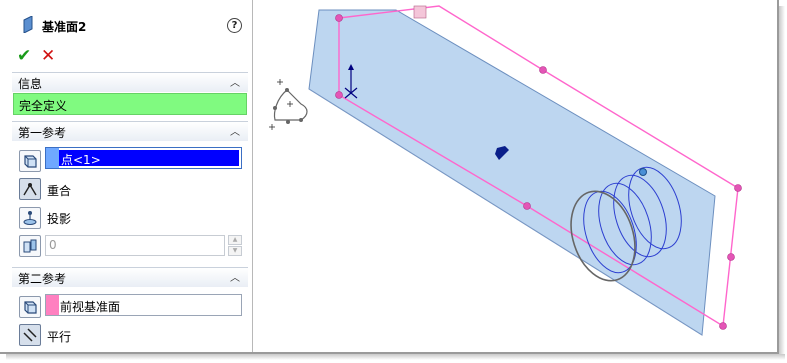 The width and height of the screenshot is (787, 363). I want to click on offset-distance-icon, so click(30, 246).